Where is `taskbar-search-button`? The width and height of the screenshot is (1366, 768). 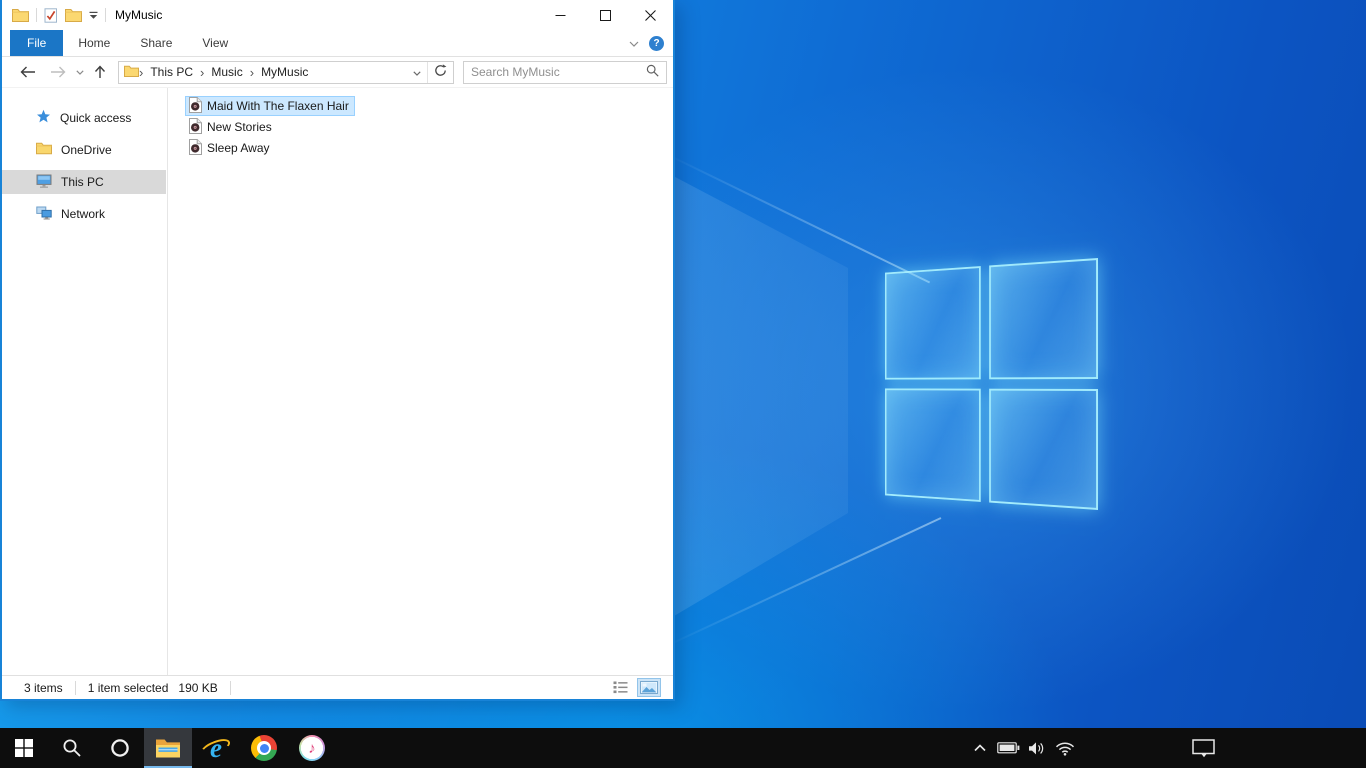 taskbar-search-button is located at coordinates (72, 748).